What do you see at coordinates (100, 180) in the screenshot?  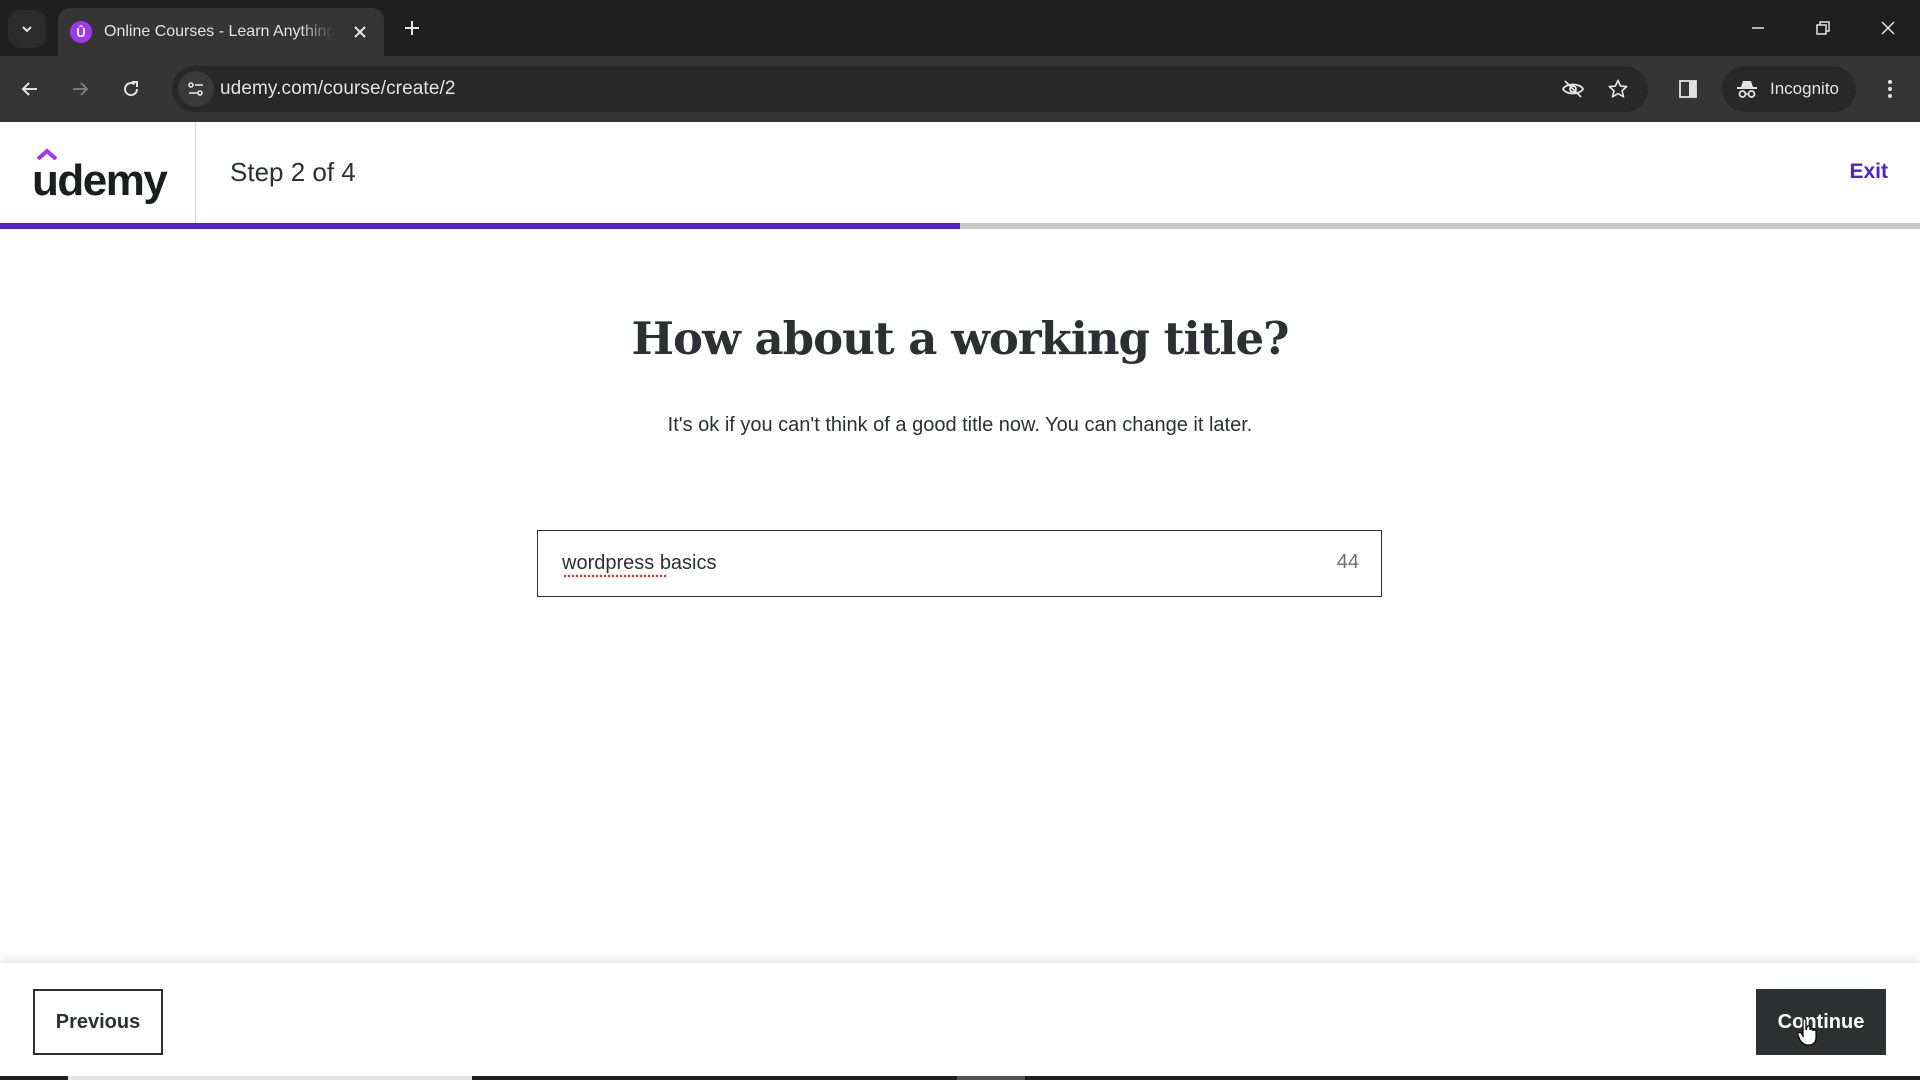 I see `logo-wordmark: udemy` at bounding box center [100, 180].